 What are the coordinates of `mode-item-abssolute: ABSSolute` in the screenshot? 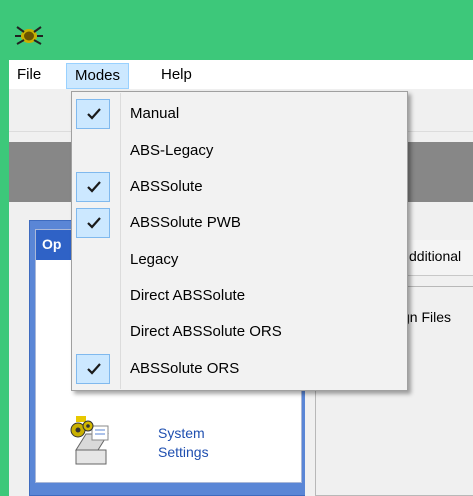 It's located at (239, 186).